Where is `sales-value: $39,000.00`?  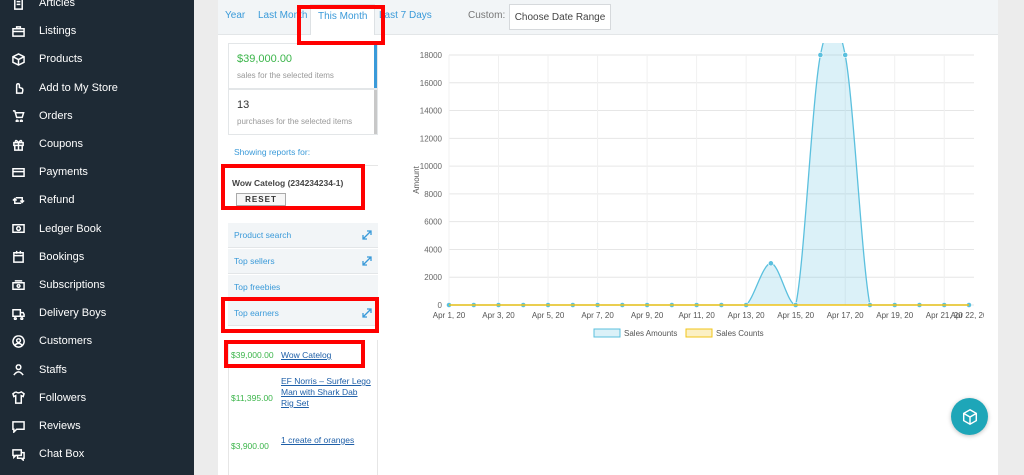 sales-value: $39,000.00 is located at coordinates (265, 59).